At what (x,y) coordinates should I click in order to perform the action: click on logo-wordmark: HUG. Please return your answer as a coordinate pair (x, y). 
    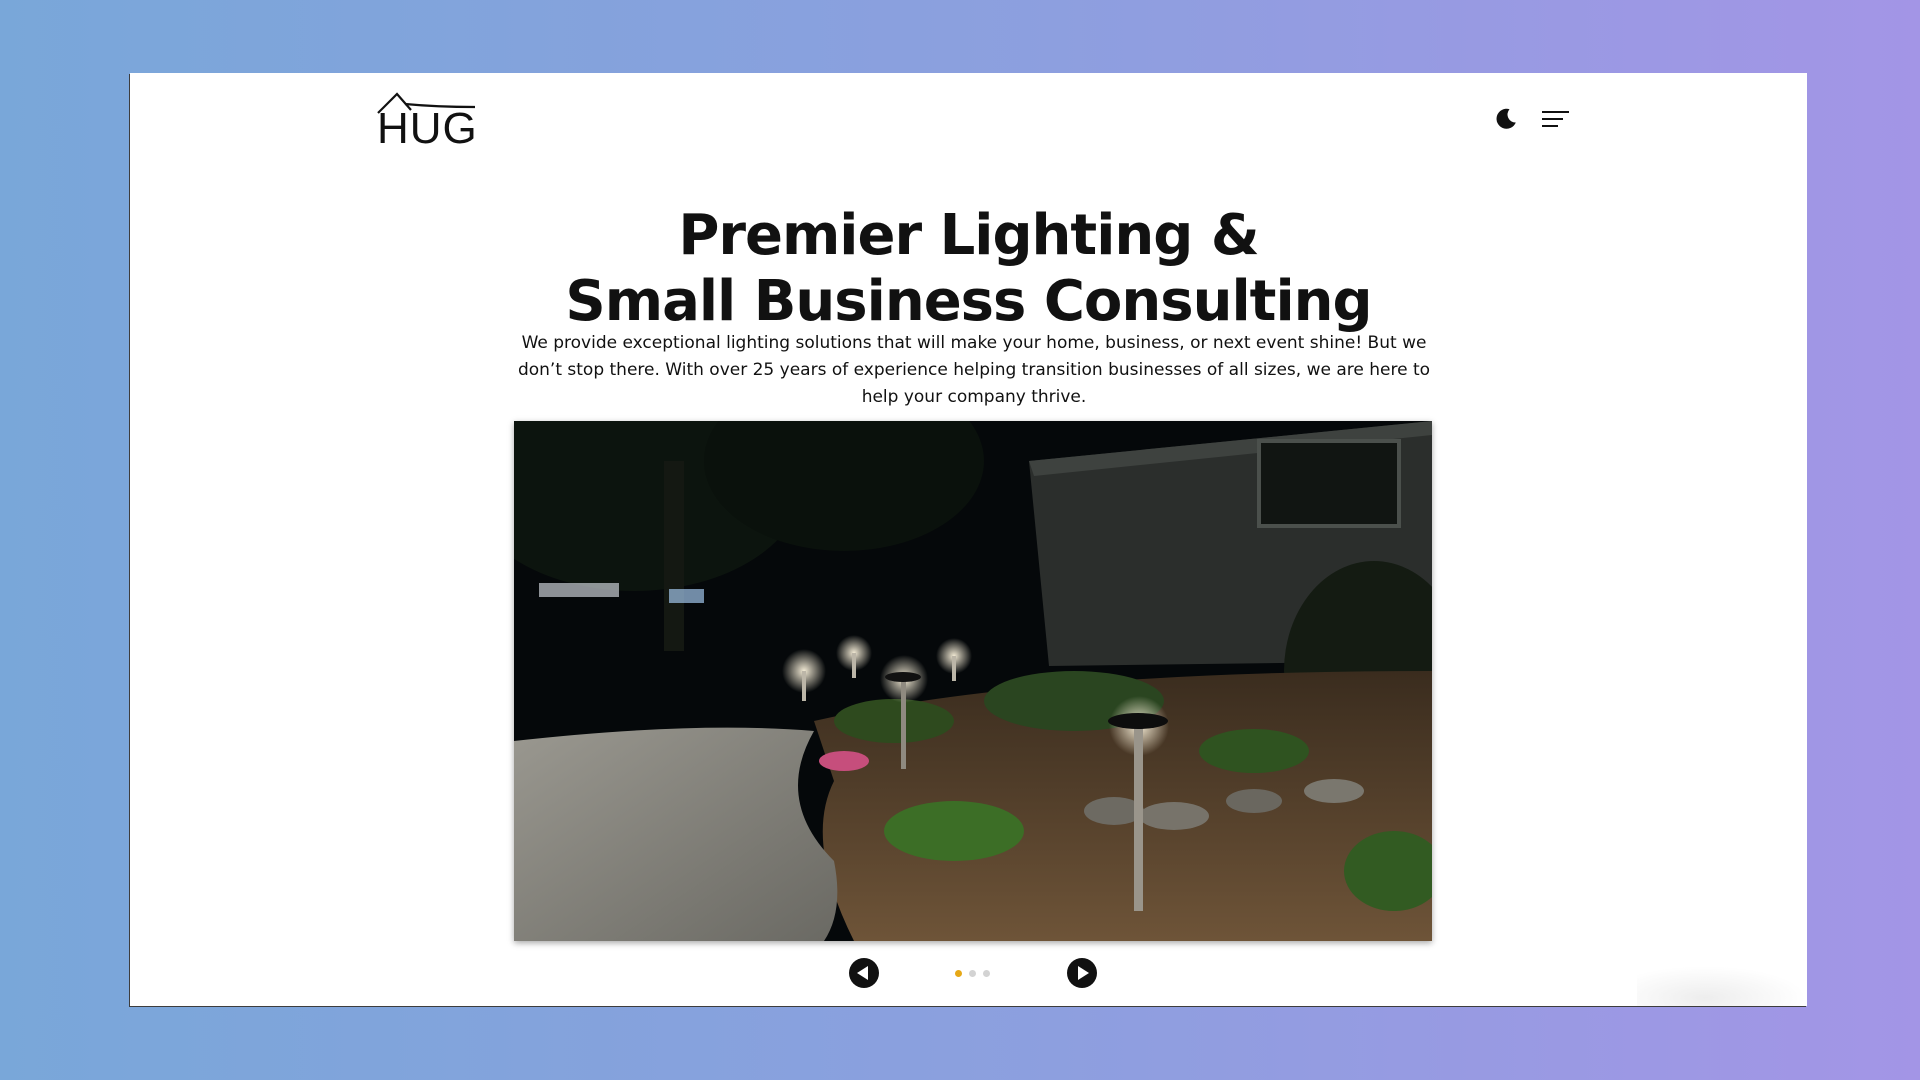
    Looking at the image, I should click on (427, 128).